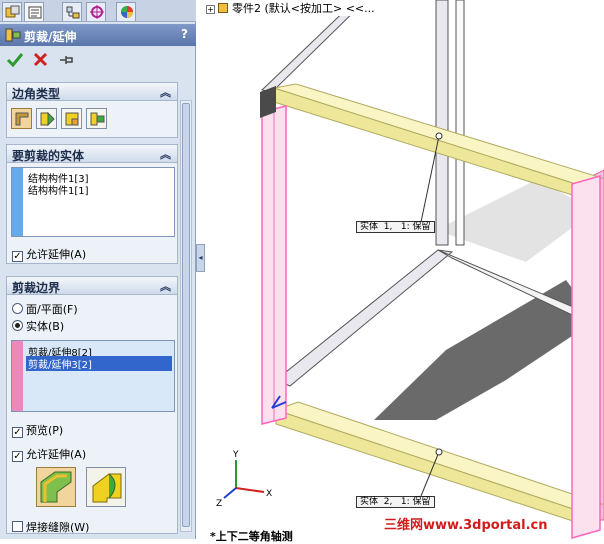  I want to click on boundary-allow-extend-checkbox: ✓ 允许延伸(A), so click(49, 454).